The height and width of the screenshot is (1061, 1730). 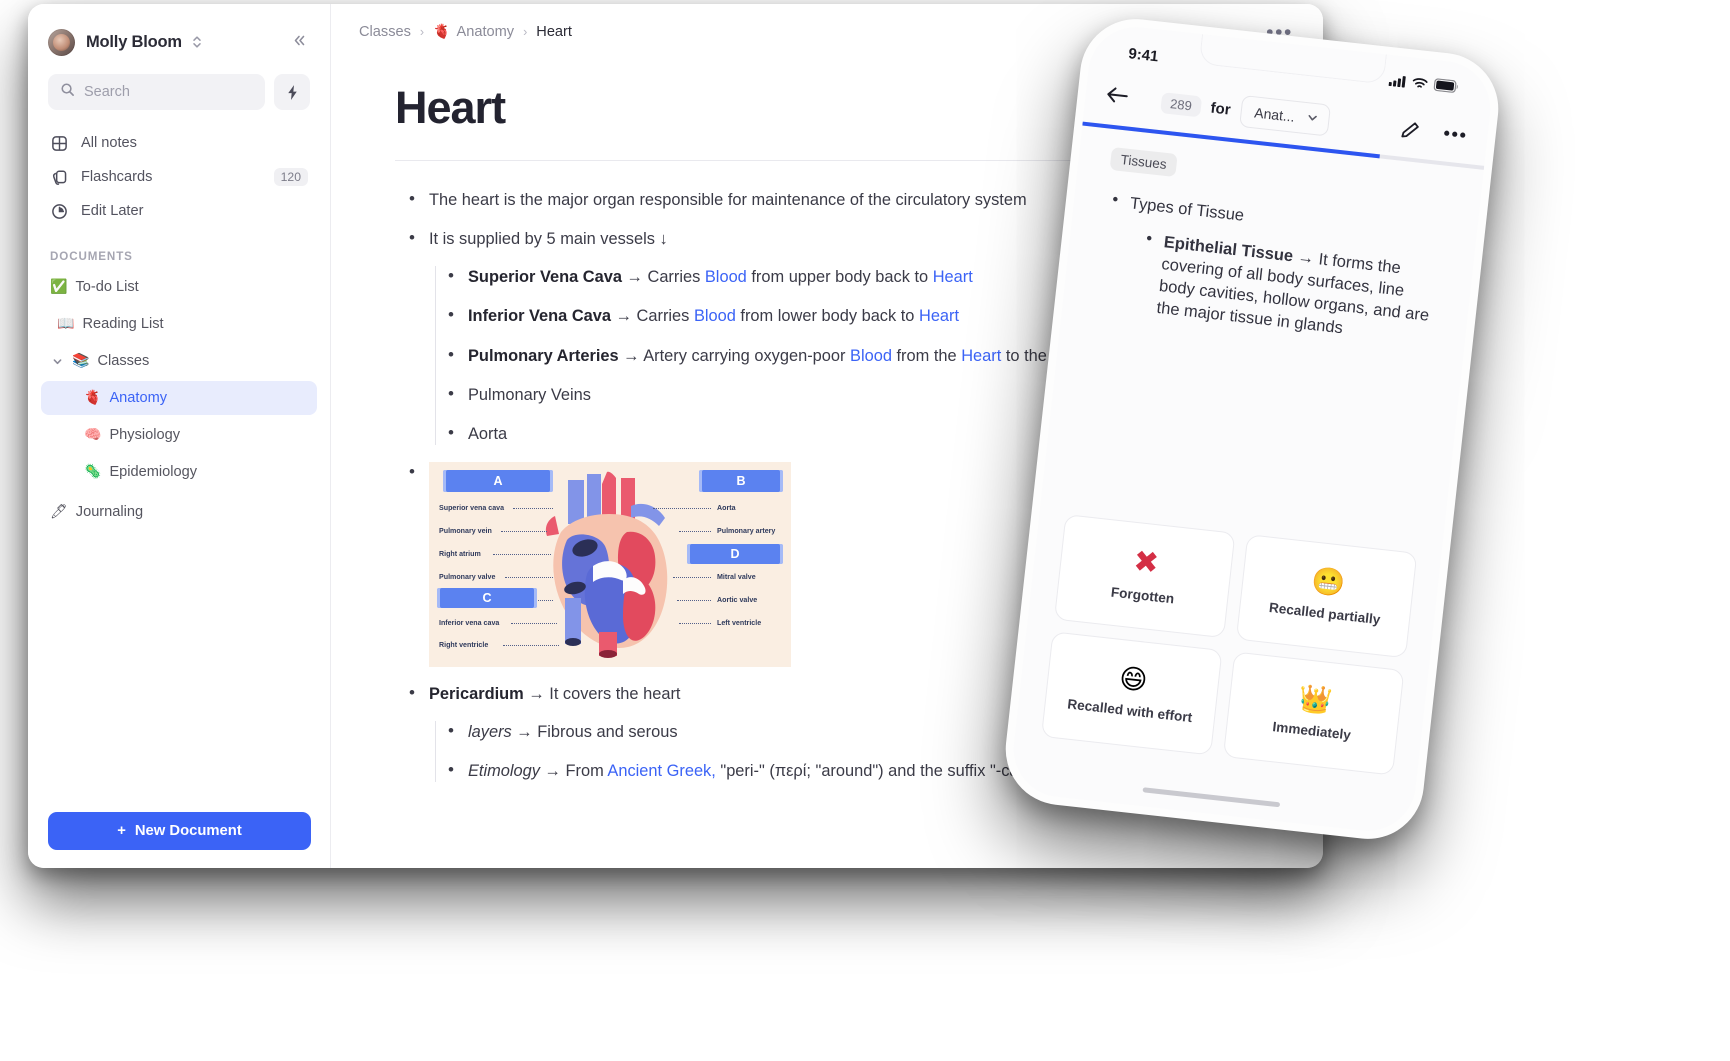 I want to click on new-document-button: + New Document, so click(x=179, y=831).